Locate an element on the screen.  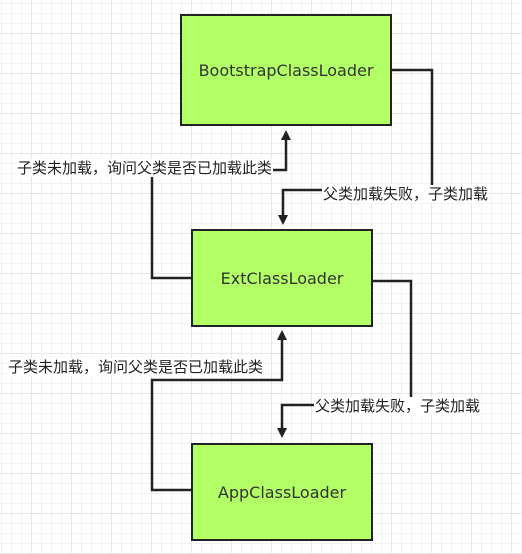
app-class-loader-node: AppClassLoader is located at coordinates (282, 492).